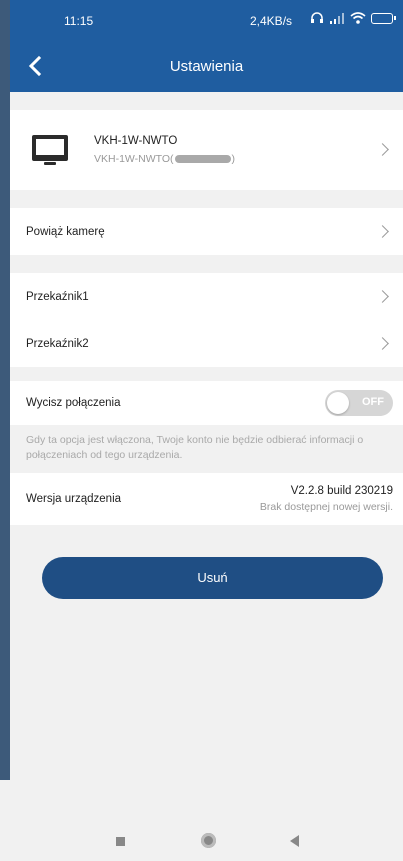 This screenshot has width=403, height=861. I want to click on device-name: VKH-1W-NWTO, so click(136, 141).